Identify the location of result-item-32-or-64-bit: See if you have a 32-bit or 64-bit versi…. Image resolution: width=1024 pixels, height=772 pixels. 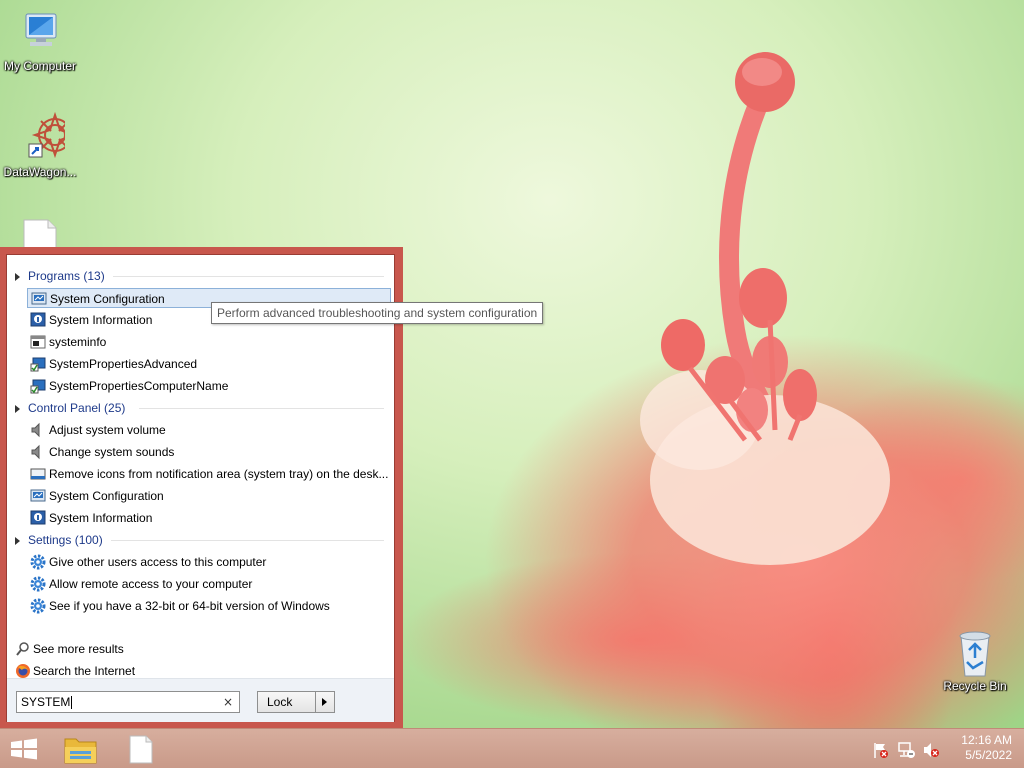
(209, 606).